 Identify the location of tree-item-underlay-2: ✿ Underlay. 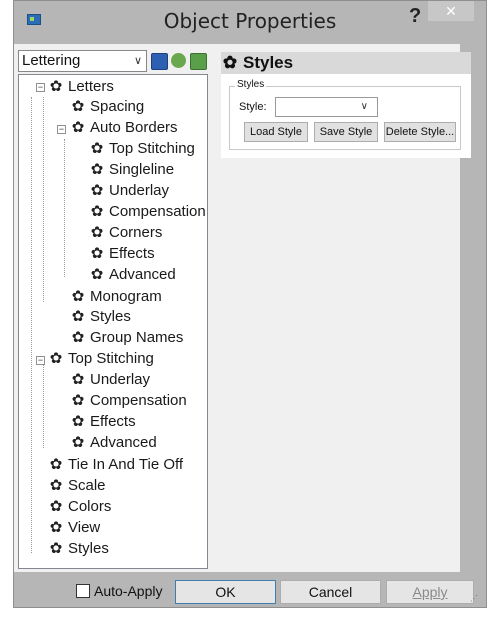
(110, 380).